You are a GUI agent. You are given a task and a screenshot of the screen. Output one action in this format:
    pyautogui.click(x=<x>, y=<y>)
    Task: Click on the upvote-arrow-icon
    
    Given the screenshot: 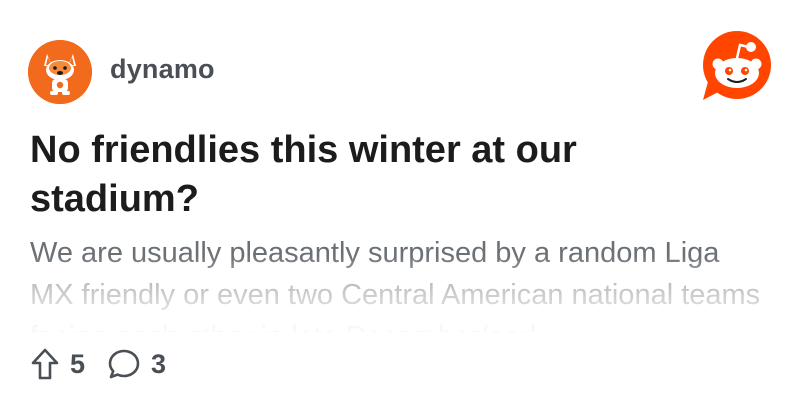 What is the action you would take?
    pyautogui.click(x=45, y=364)
    